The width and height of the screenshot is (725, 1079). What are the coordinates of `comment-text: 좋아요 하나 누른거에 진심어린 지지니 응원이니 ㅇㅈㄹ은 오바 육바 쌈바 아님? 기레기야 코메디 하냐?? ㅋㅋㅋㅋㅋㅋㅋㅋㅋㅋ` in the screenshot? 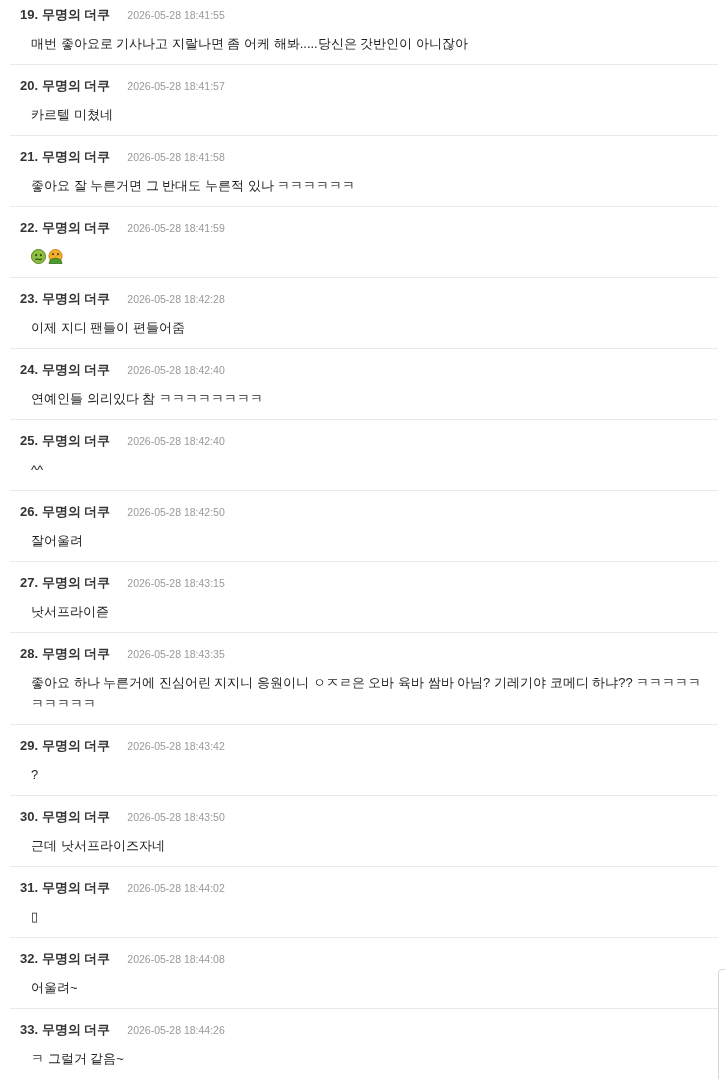 It's located at (366, 693).